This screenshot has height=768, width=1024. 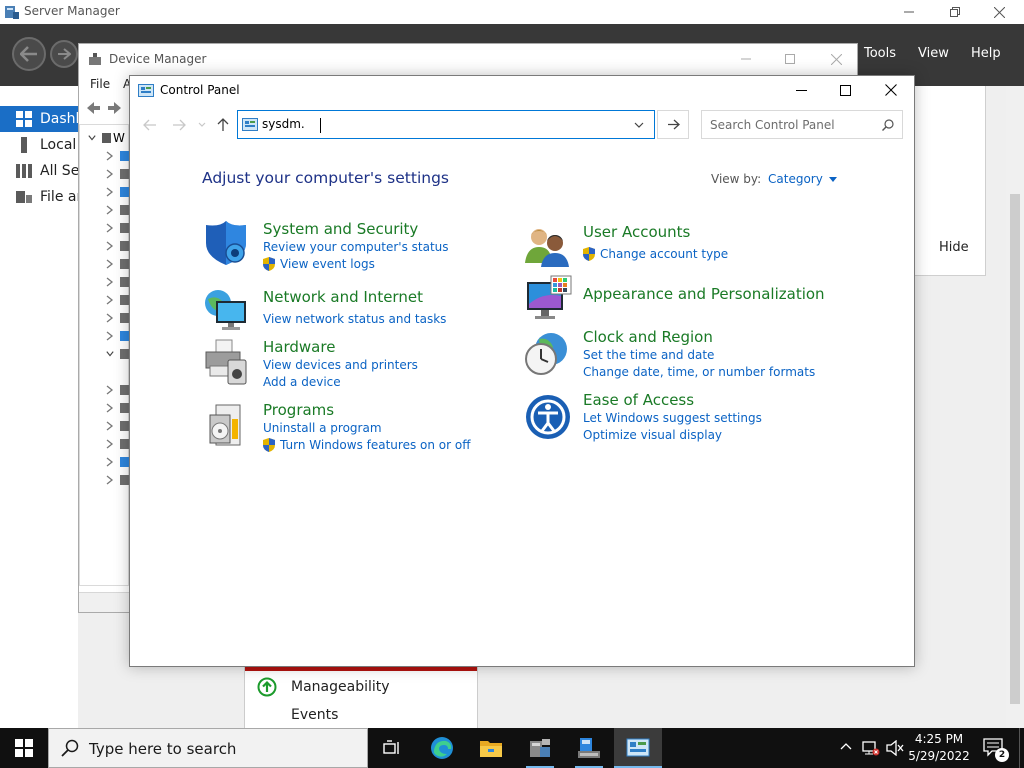 What do you see at coordinates (40, 145) in the screenshot?
I see `sidebar-item-local-server: Local Server` at bounding box center [40, 145].